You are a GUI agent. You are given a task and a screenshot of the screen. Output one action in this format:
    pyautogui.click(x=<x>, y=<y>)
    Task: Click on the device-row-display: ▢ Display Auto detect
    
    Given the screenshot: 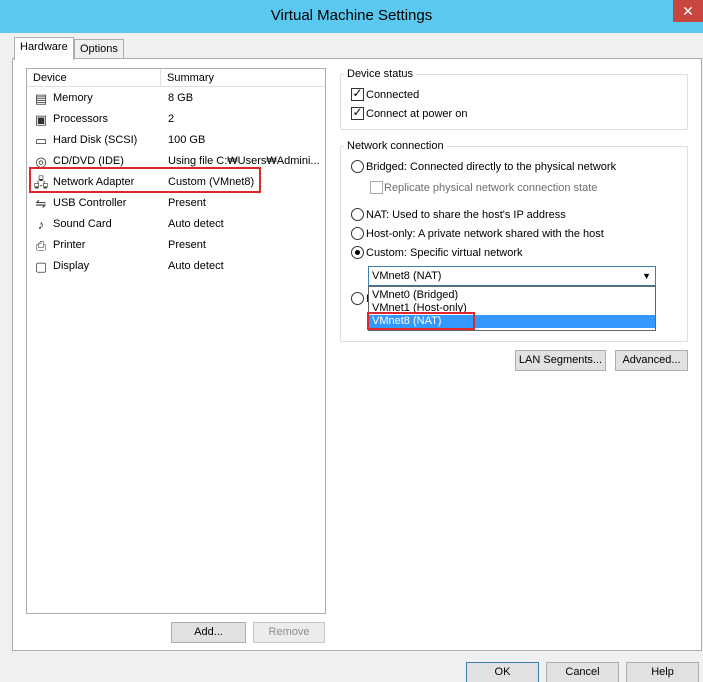 What is the action you would take?
    pyautogui.click(x=176, y=266)
    